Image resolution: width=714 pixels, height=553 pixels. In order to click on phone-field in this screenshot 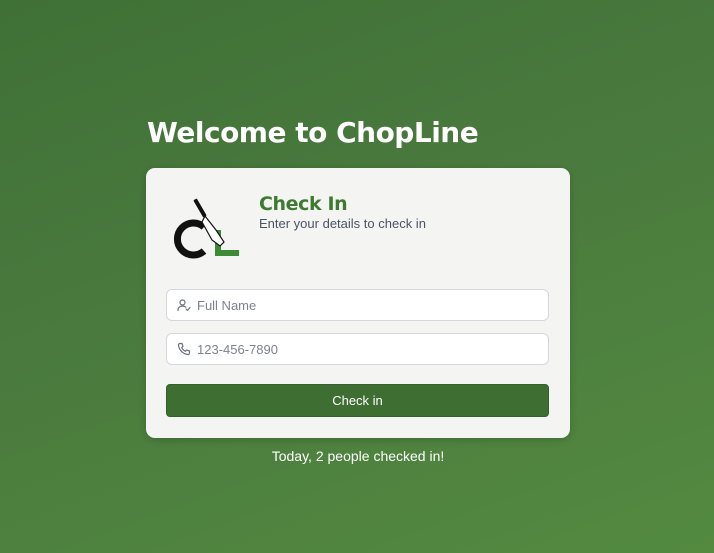, I will do `click(357, 349)`.